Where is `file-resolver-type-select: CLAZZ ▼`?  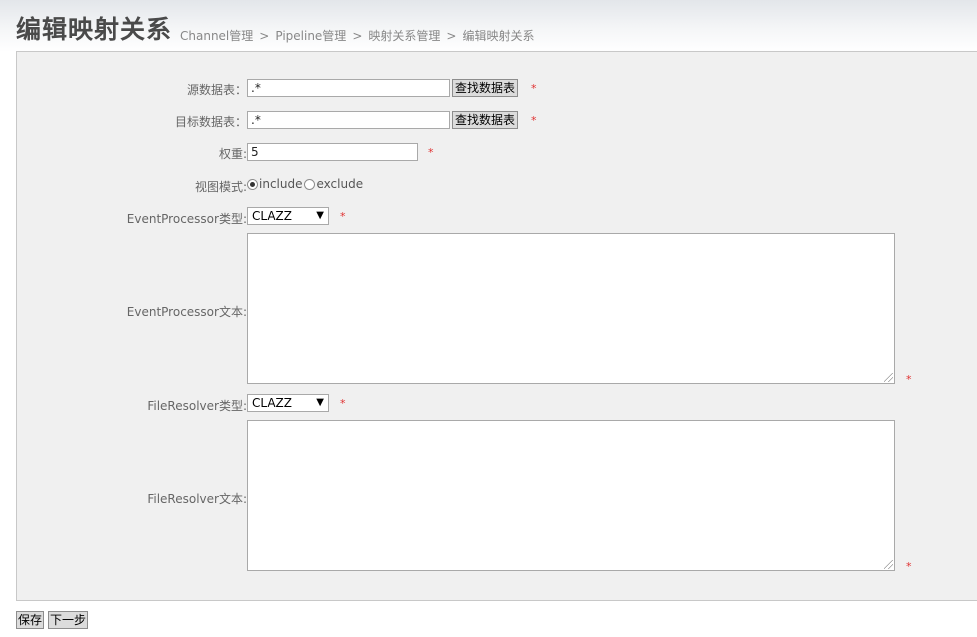
file-resolver-type-select: CLAZZ ▼ is located at coordinates (288, 403).